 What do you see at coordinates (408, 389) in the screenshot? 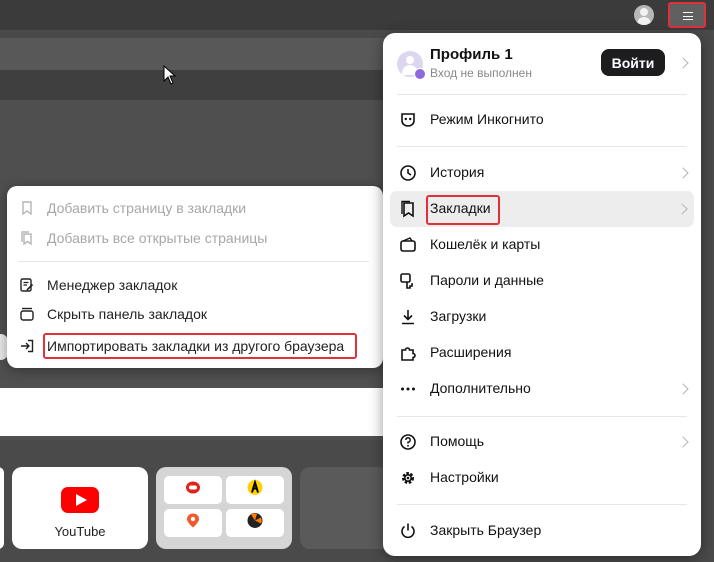
I see `more-dots-icon` at bounding box center [408, 389].